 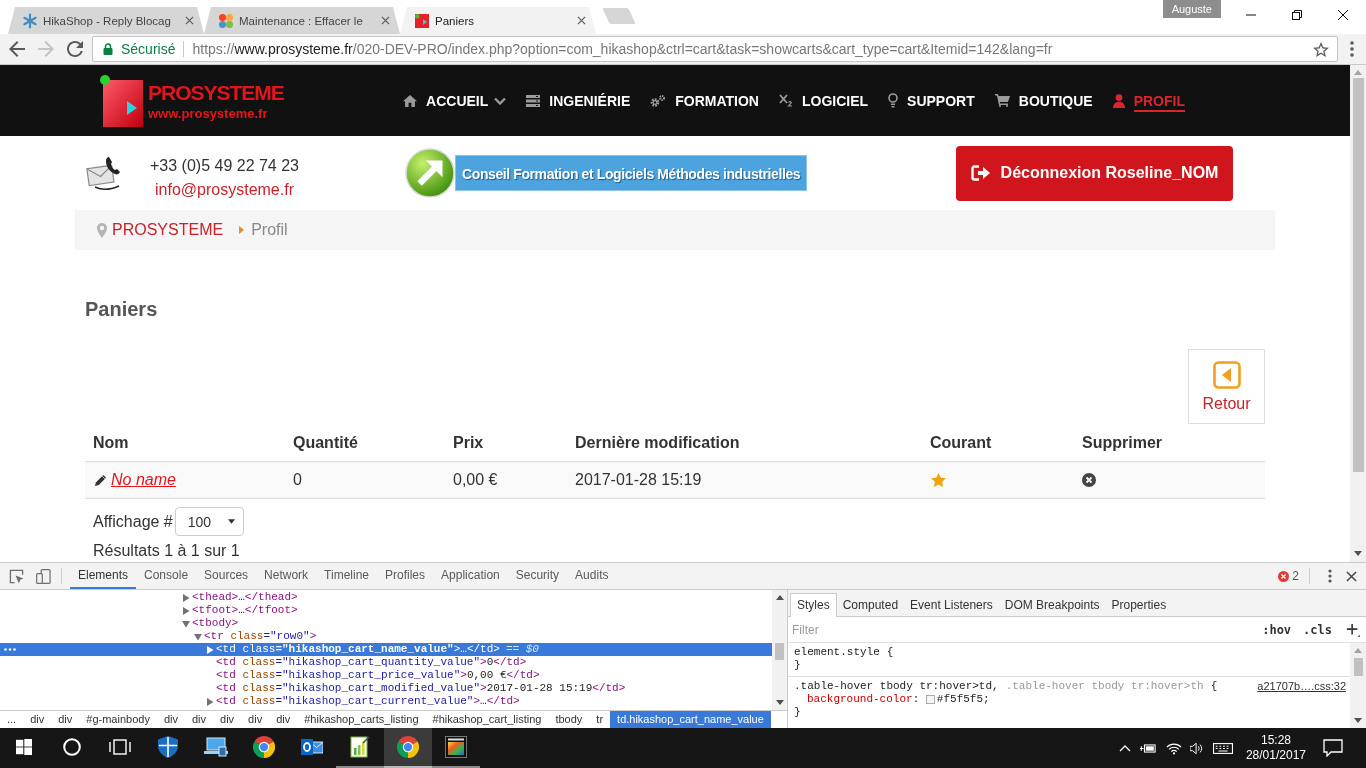 What do you see at coordinates (209, 521) in the screenshot?
I see `per-page-select: 100` at bounding box center [209, 521].